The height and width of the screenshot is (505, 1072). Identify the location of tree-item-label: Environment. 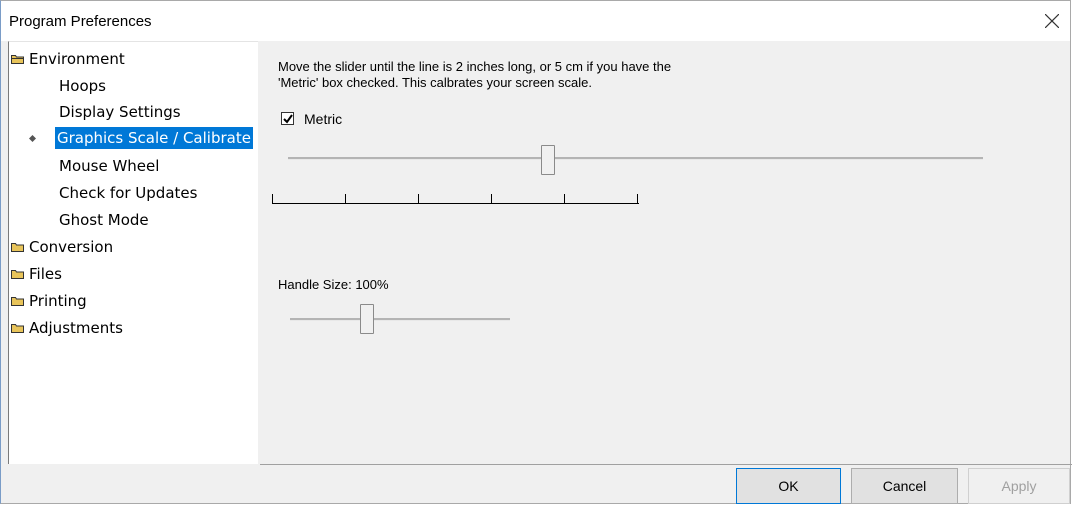
(77, 59).